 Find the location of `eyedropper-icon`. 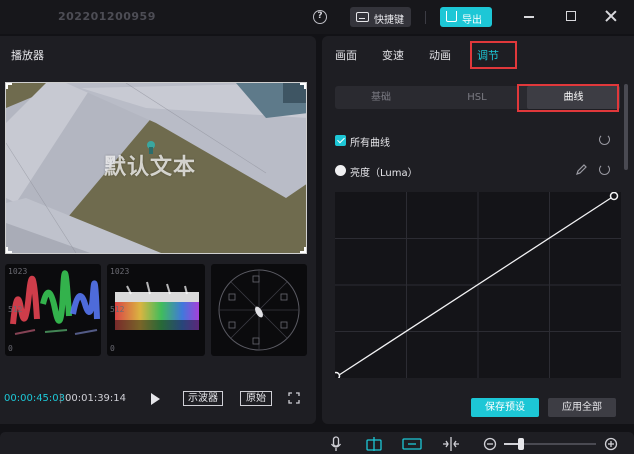

eyedropper-icon is located at coordinates (582, 169).